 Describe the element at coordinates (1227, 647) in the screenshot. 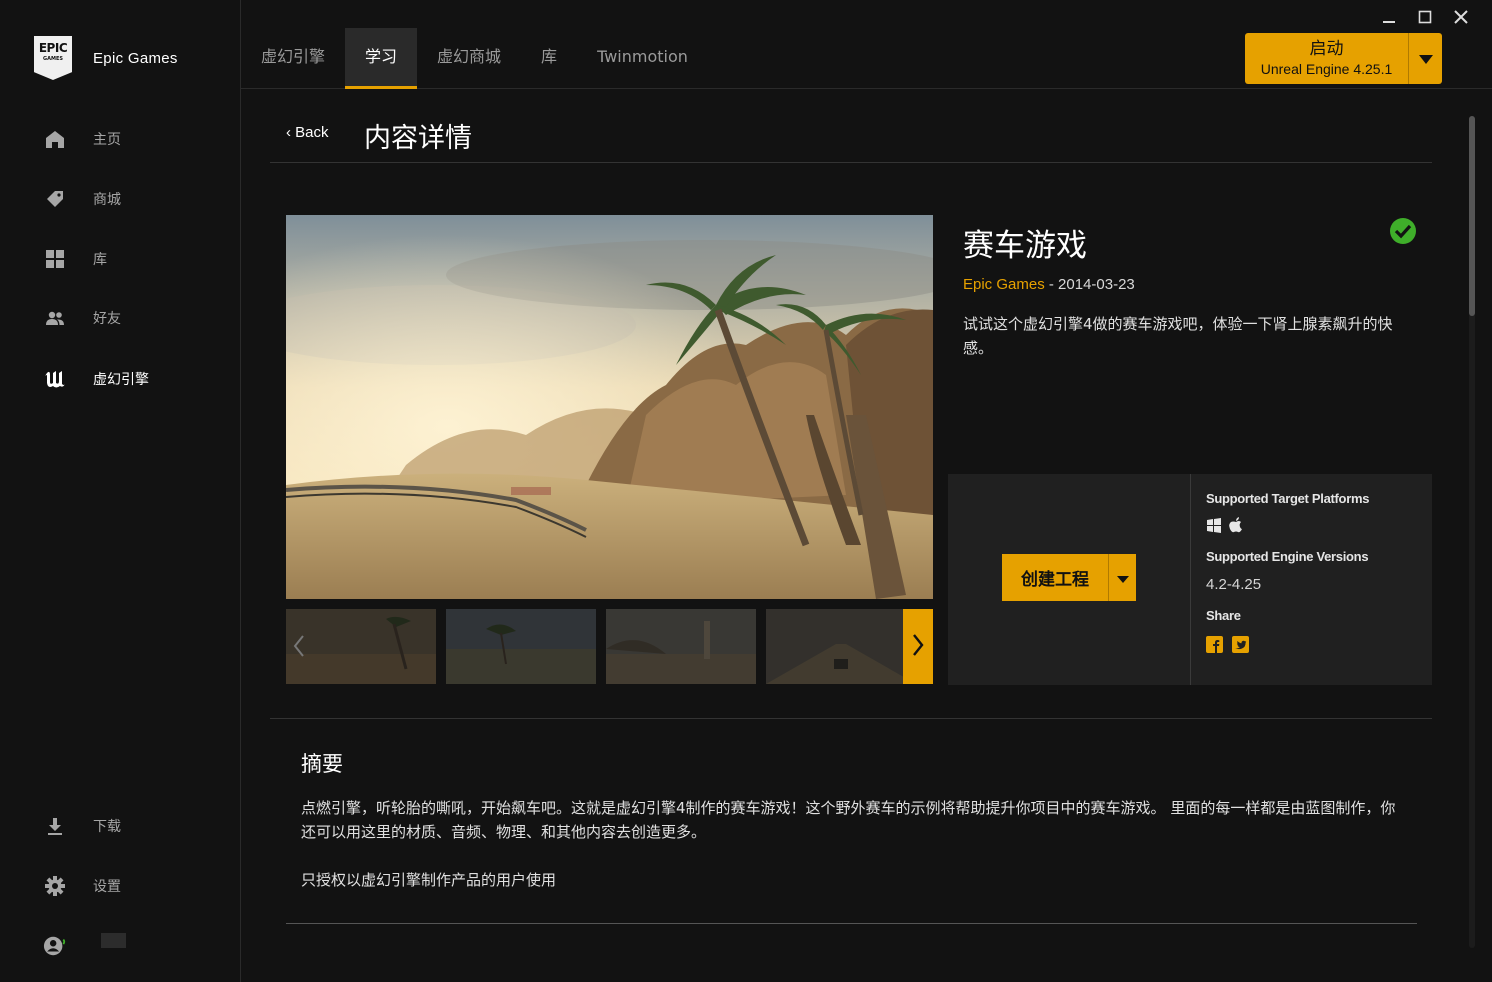

I see `share-icons` at that location.